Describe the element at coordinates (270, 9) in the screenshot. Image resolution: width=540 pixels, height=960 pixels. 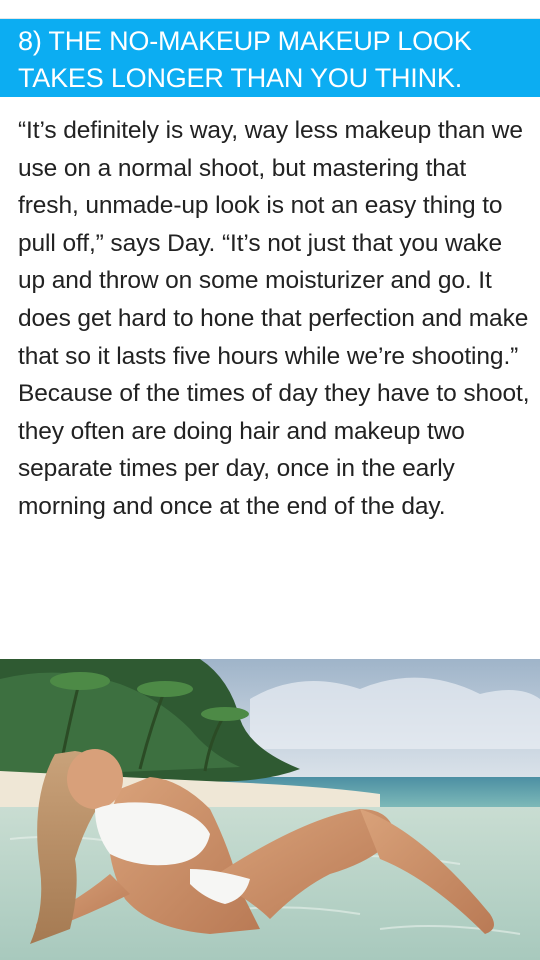
I see `top-divider` at that location.